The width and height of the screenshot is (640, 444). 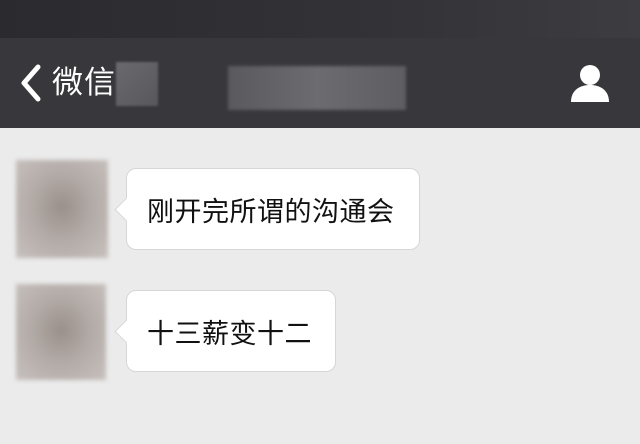 I want to click on back-label: 微信, so click(x=84, y=83).